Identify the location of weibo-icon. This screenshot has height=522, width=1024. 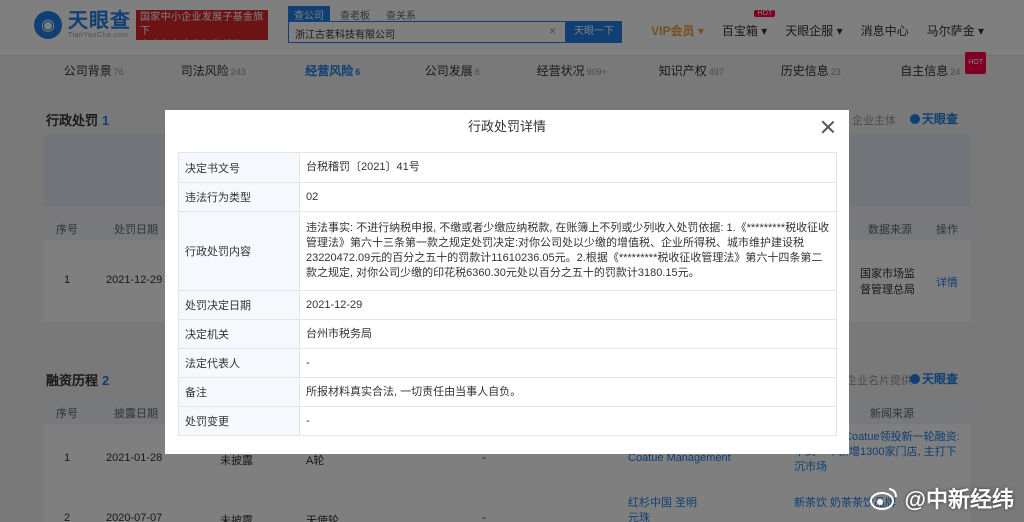
(883, 499).